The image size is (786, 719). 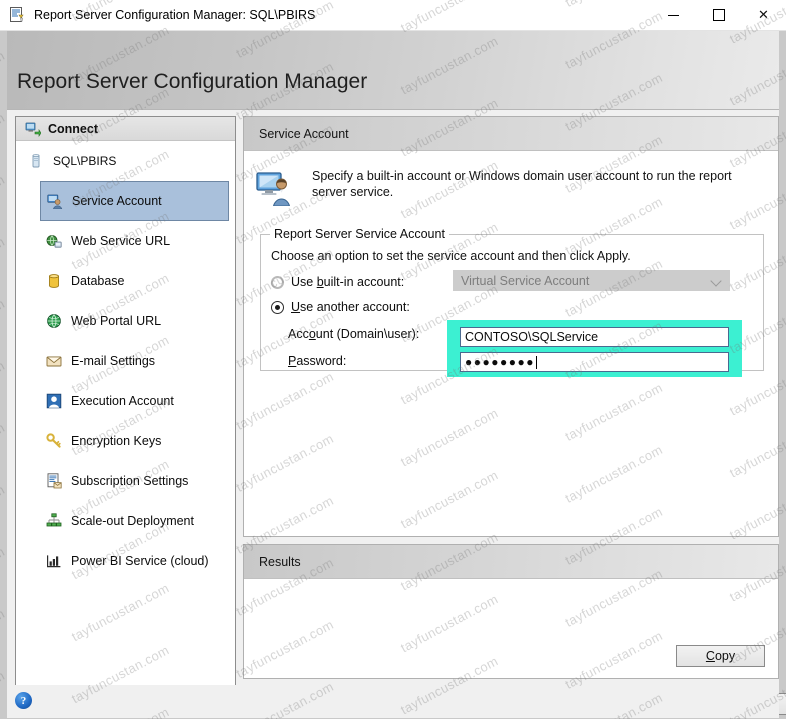 What do you see at coordinates (511, 611) in the screenshot?
I see `results-panel: Results Copy` at bounding box center [511, 611].